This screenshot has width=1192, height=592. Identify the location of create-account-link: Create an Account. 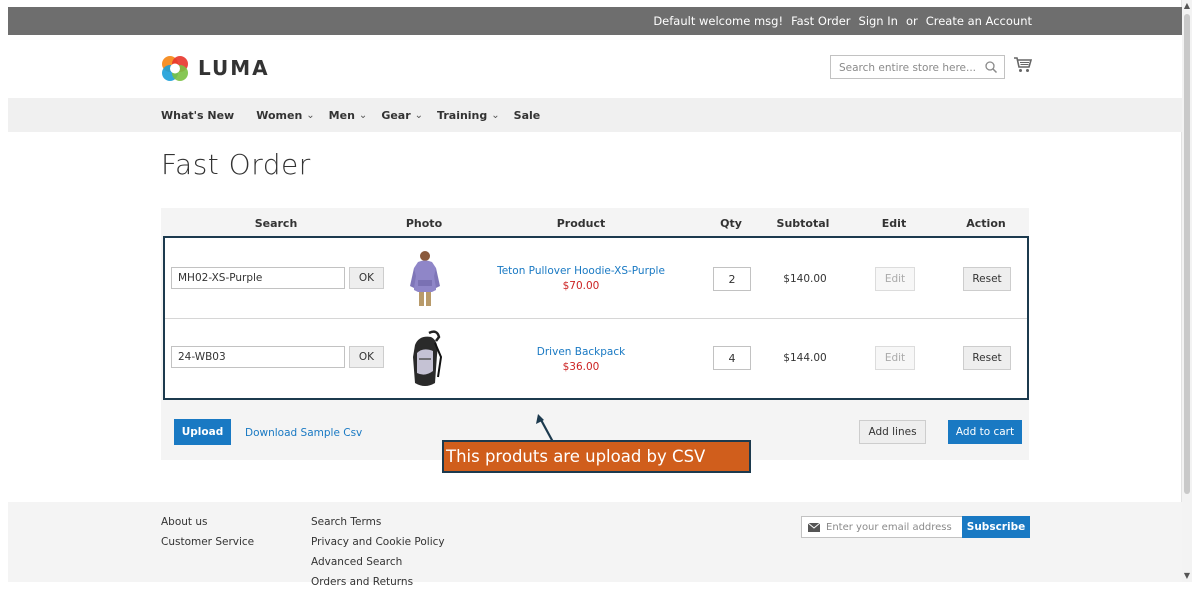
(979, 21).